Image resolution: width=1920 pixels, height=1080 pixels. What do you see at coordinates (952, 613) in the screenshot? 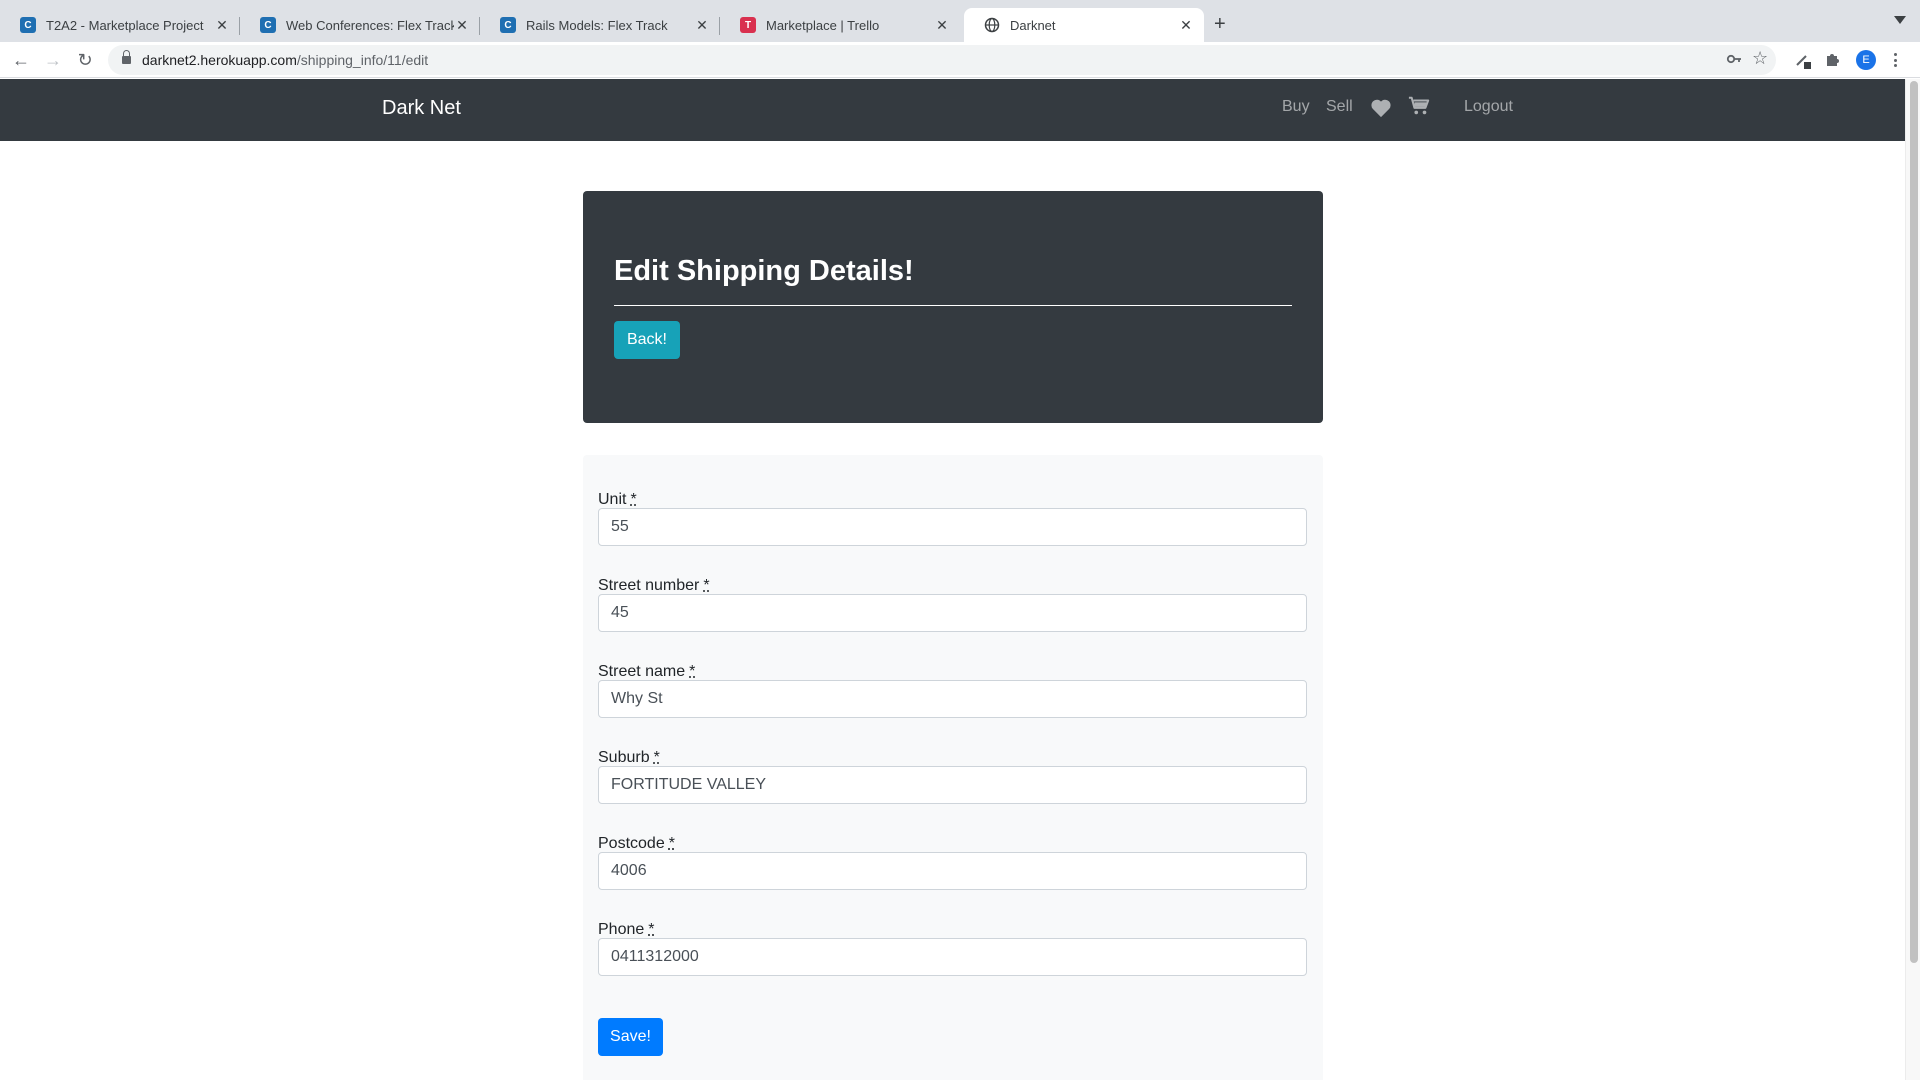
I see `street-number-field: 45` at bounding box center [952, 613].